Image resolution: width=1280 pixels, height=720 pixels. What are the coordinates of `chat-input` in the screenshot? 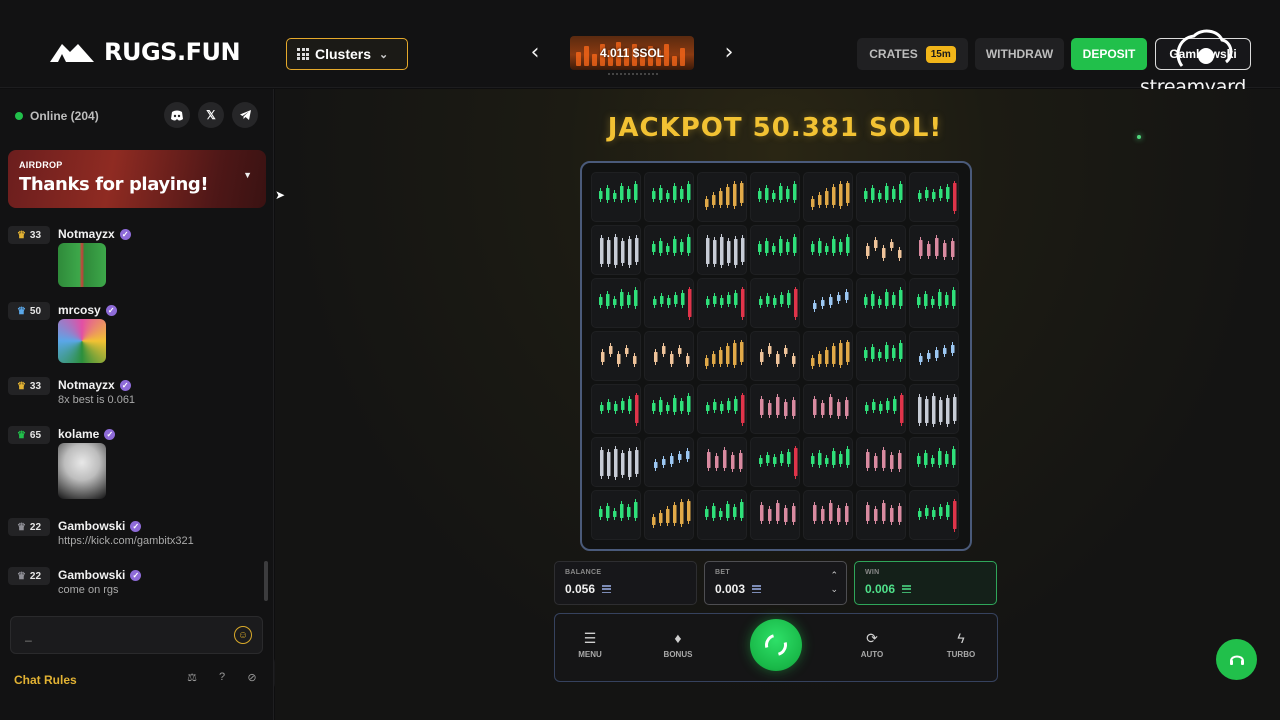 It's located at (136, 635).